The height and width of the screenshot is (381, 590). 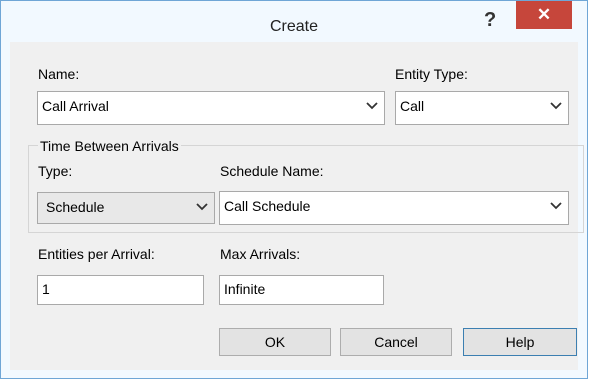 I want to click on entities-per-arrival-value: 1, so click(x=46, y=289).